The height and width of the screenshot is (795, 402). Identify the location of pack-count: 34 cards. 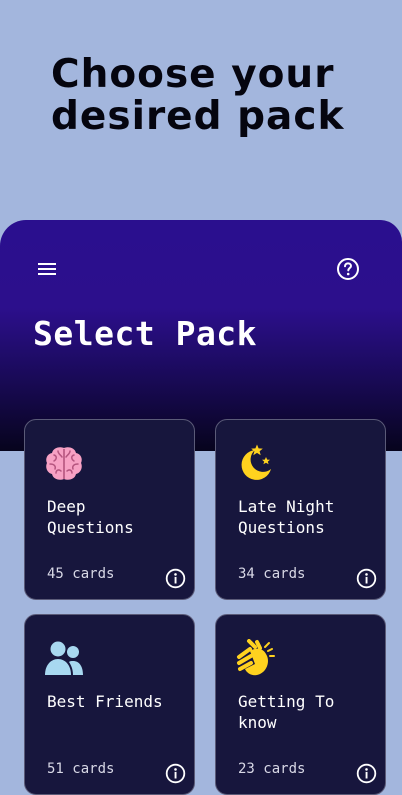
(272, 574).